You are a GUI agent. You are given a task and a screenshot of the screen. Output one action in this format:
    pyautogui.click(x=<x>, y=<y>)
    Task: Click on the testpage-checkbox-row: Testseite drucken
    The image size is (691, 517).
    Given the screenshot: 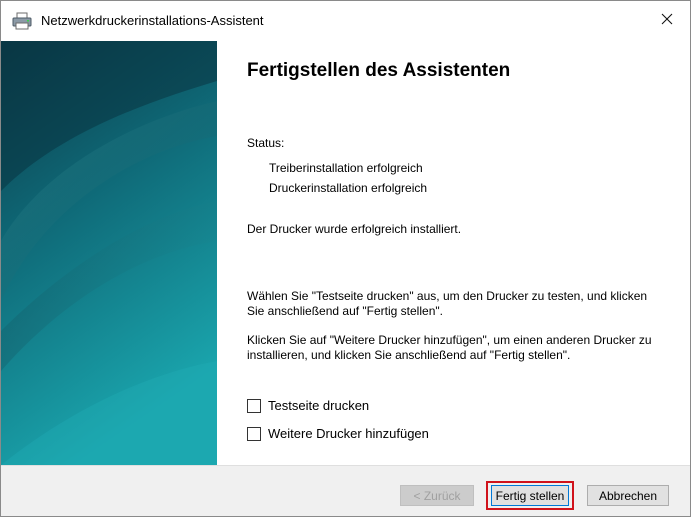 What is the action you would take?
    pyautogui.click(x=308, y=405)
    